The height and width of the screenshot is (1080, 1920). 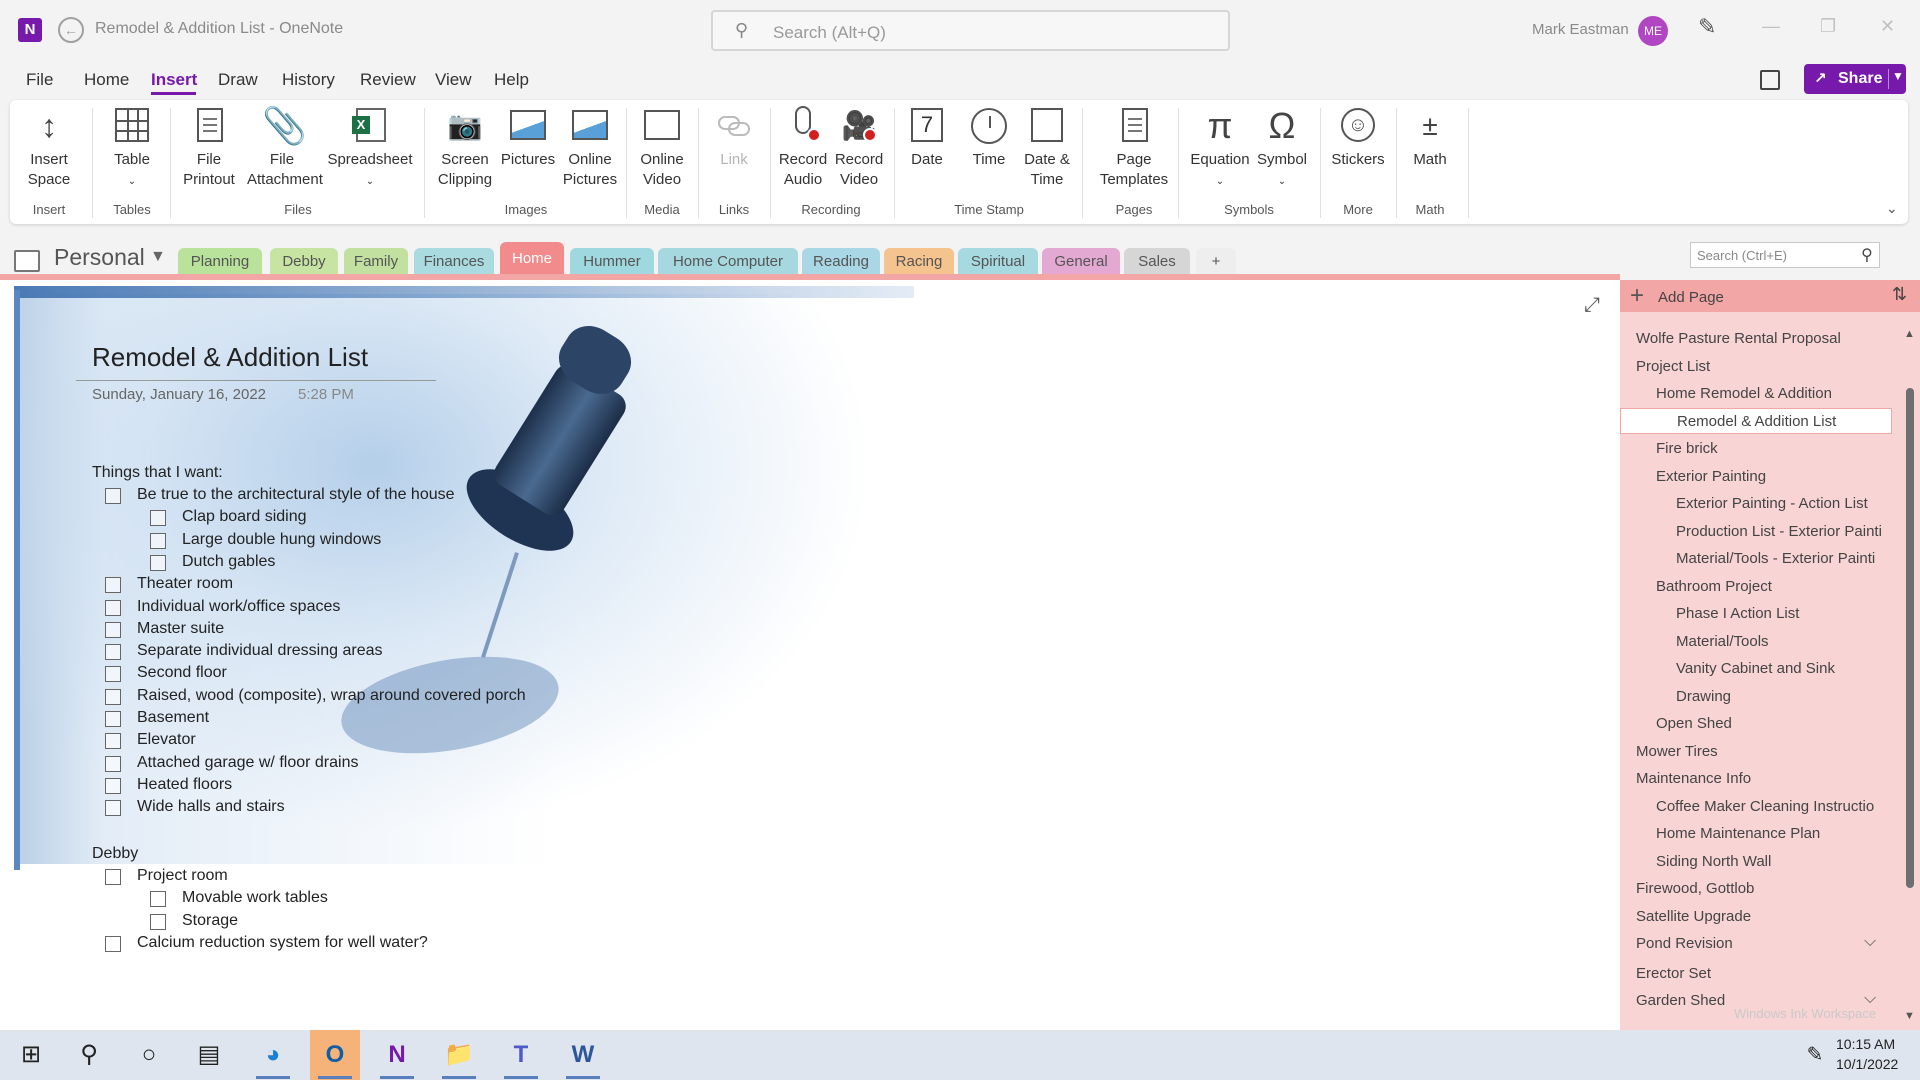 What do you see at coordinates (1713, 861) in the screenshot?
I see `page-item: Siding North Wall` at bounding box center [1713, 861].